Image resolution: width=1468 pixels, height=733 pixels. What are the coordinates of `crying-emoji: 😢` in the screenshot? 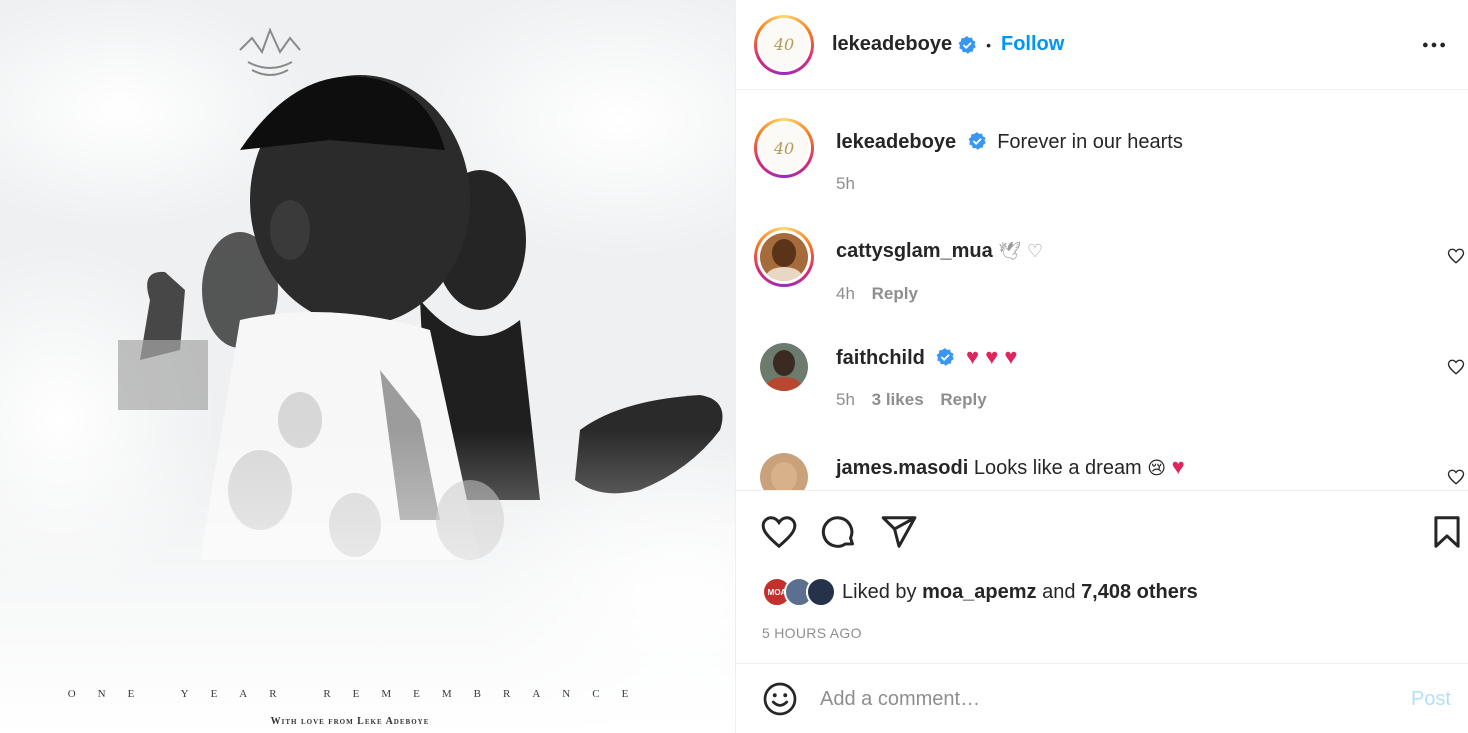 It's located at (1157, 468).